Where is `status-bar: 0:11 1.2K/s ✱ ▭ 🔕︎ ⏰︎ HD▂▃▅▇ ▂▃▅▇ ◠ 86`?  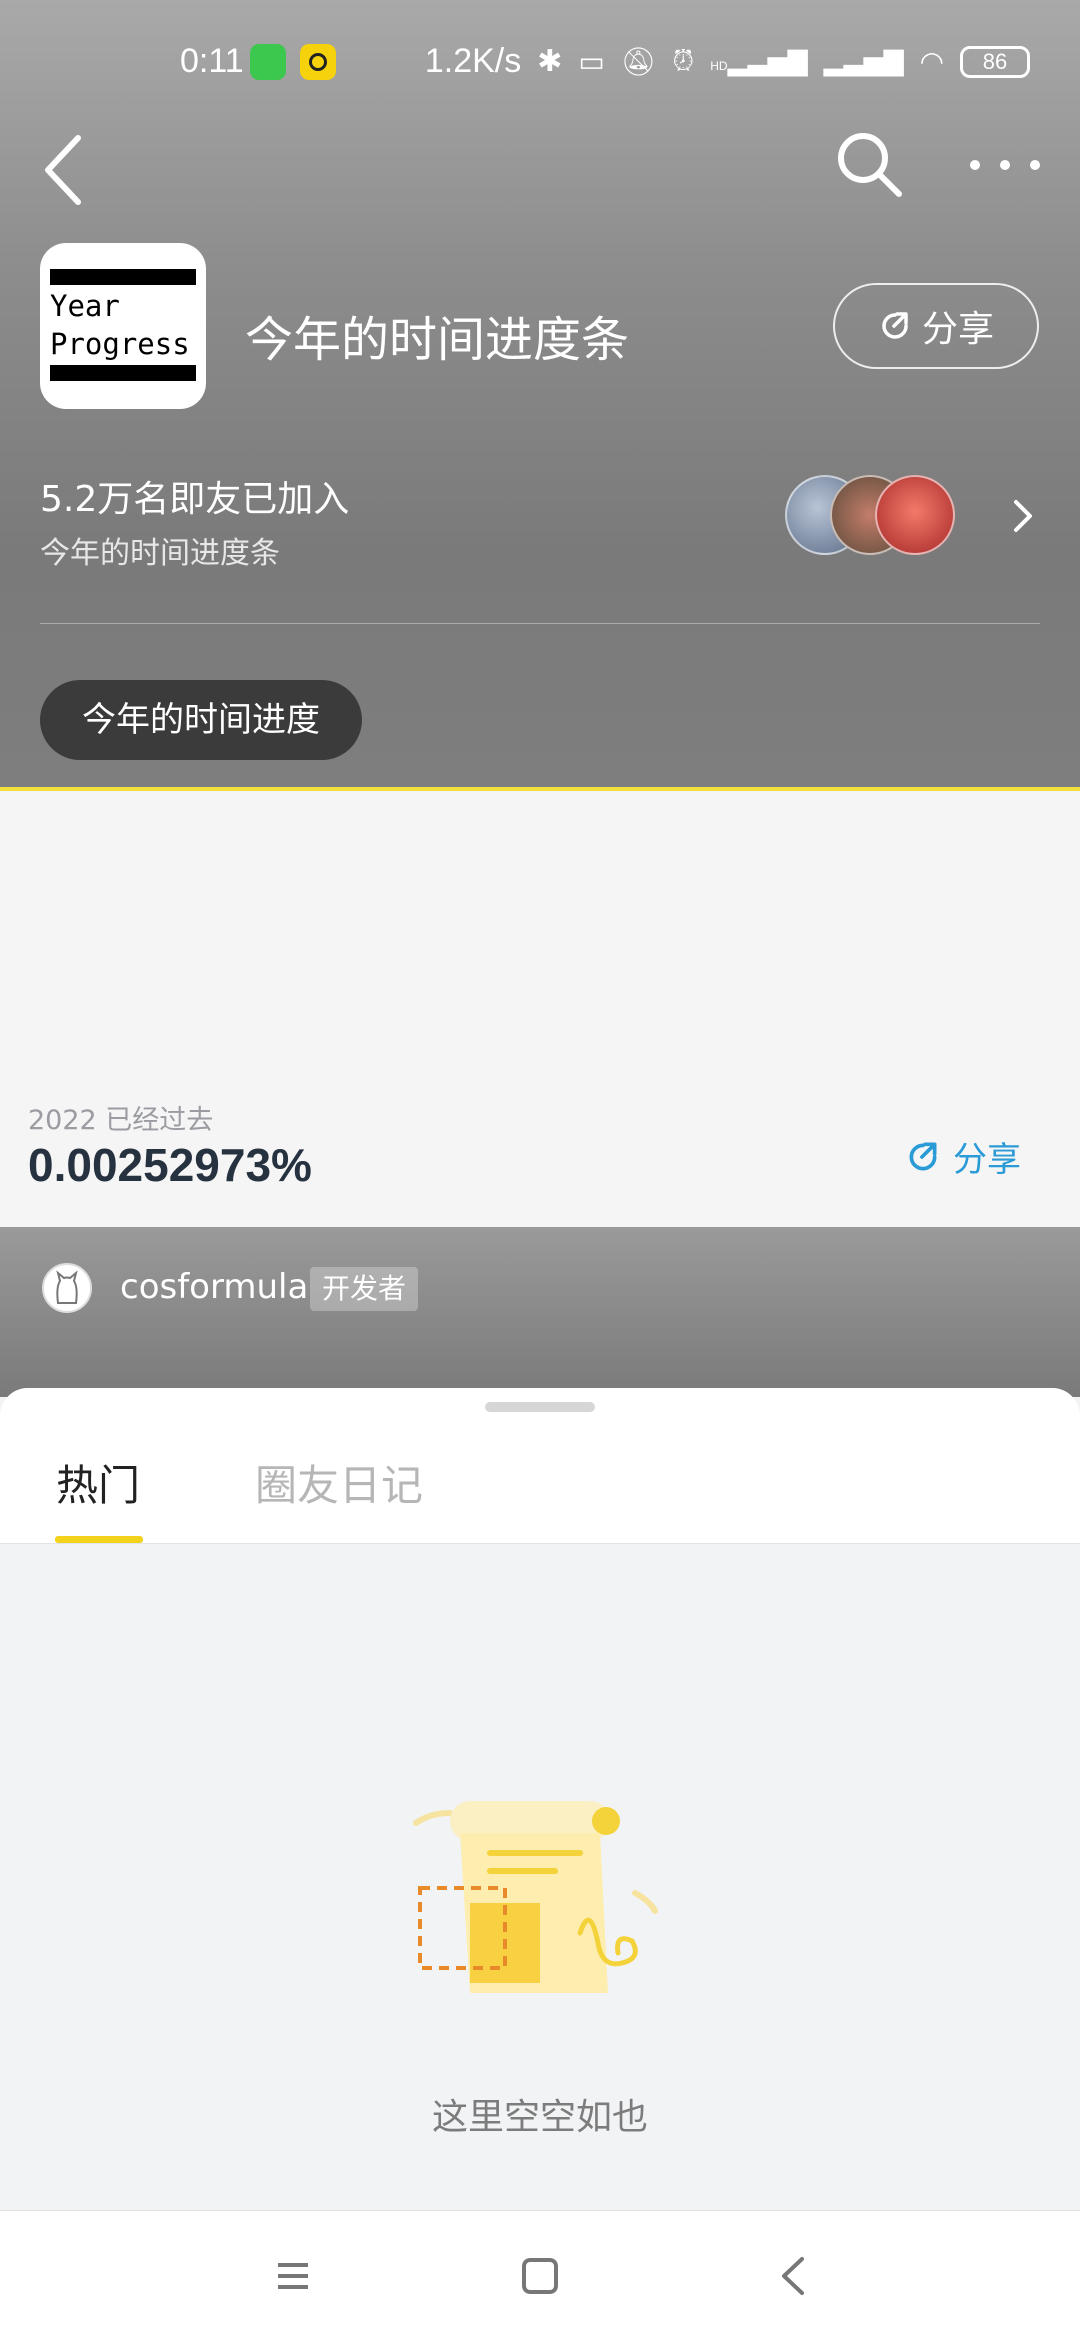 status-bar: 0:11 1.2K/s ✱ ▭ 🔕︎ ⏰︎ HD▂▃▅▇ ▂▃▅▇ ◠ 86 is located at coordinates (540, 62).